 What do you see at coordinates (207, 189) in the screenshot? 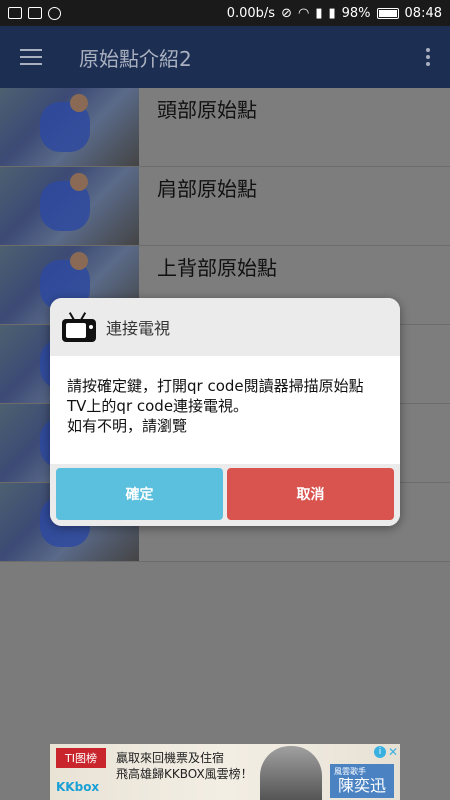
I see `list-item-label: 肩部原始點` at bounding box center [207, 189].